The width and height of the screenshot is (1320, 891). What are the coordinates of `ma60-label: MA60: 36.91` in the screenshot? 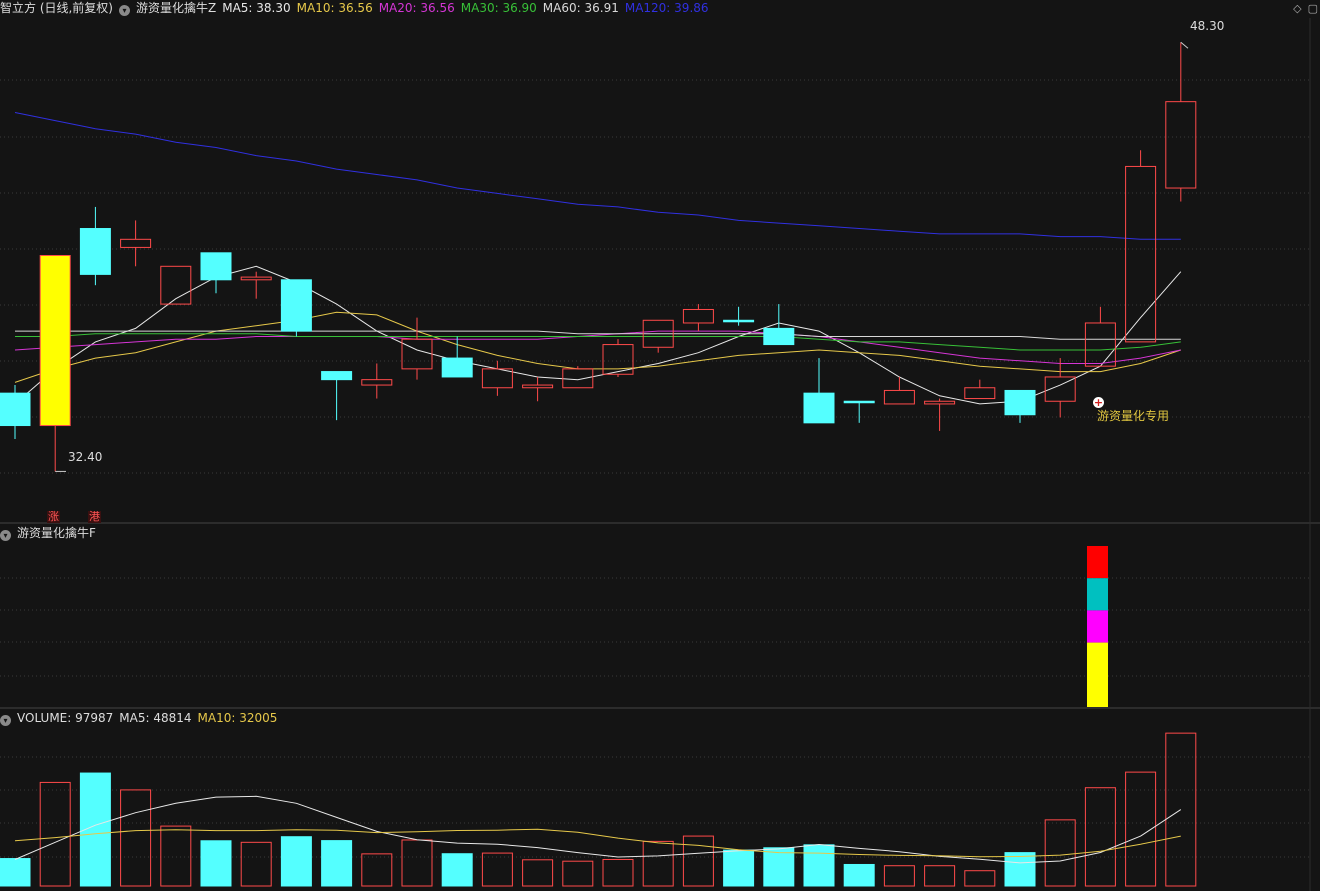 It's located at (580, 8).